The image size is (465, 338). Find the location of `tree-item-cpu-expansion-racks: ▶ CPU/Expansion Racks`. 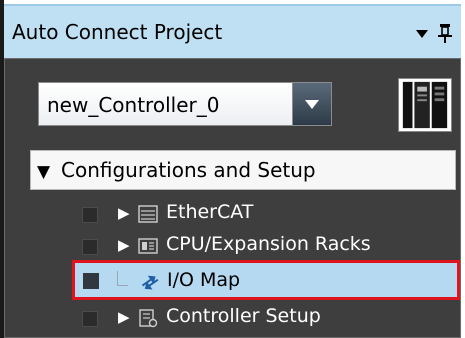

tree-item-cpu-expansion-racks: ▶ CPU/Expansion Racks is located at coordinates (266, 246).